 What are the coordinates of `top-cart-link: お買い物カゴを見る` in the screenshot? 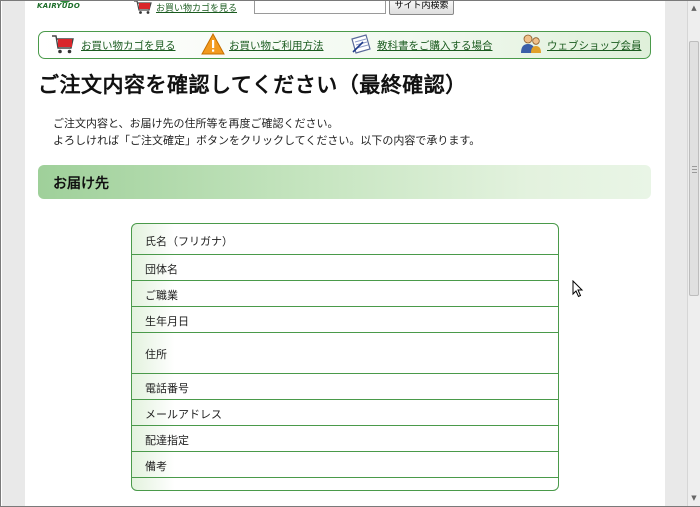 It's located at (196, 7).